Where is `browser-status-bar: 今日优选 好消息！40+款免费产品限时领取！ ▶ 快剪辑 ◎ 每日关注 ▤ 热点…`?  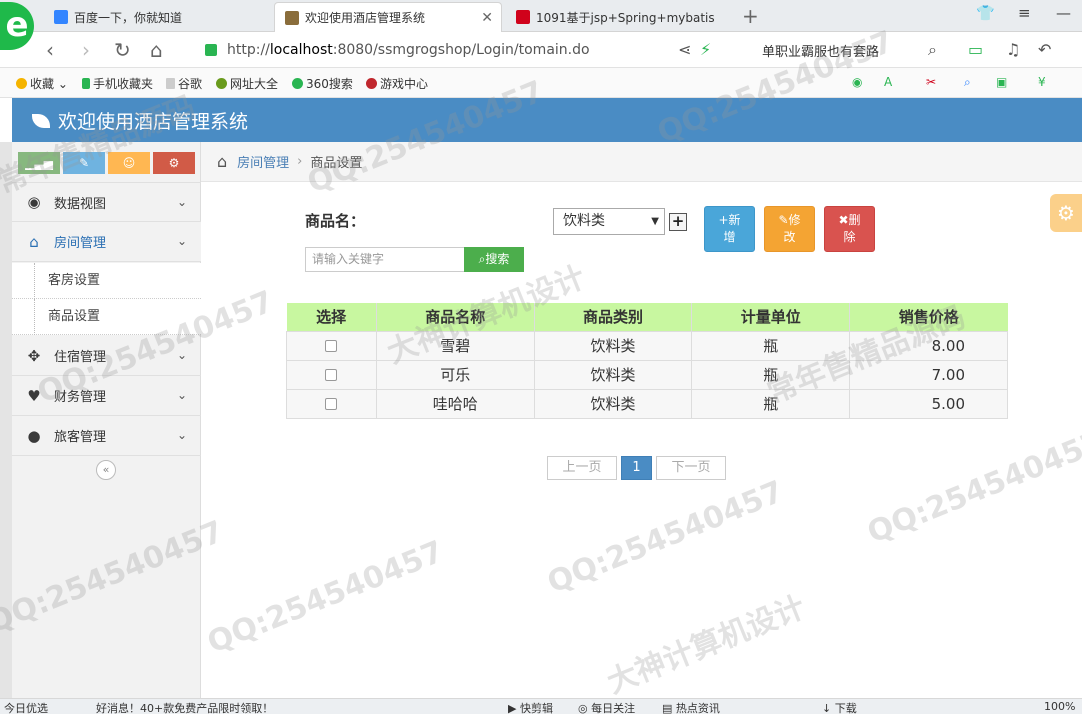 browser-status-bar: 今日优选 好消息！40+款免费产品限时领取！ ▶ 快剪辑 ◎ 每日关注 ▤ 热点… is located at coordinates (541, 706).